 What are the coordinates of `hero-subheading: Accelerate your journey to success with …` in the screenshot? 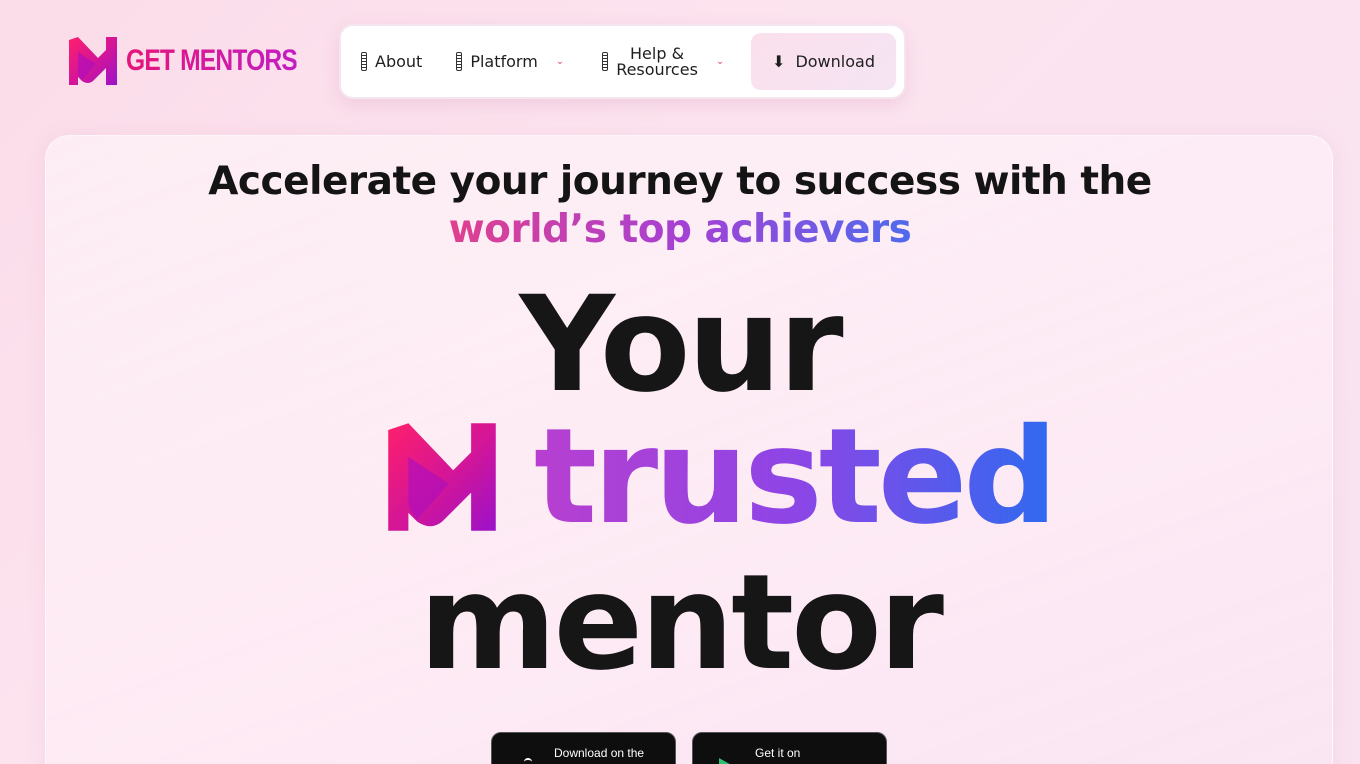 It's located at (680, 206).